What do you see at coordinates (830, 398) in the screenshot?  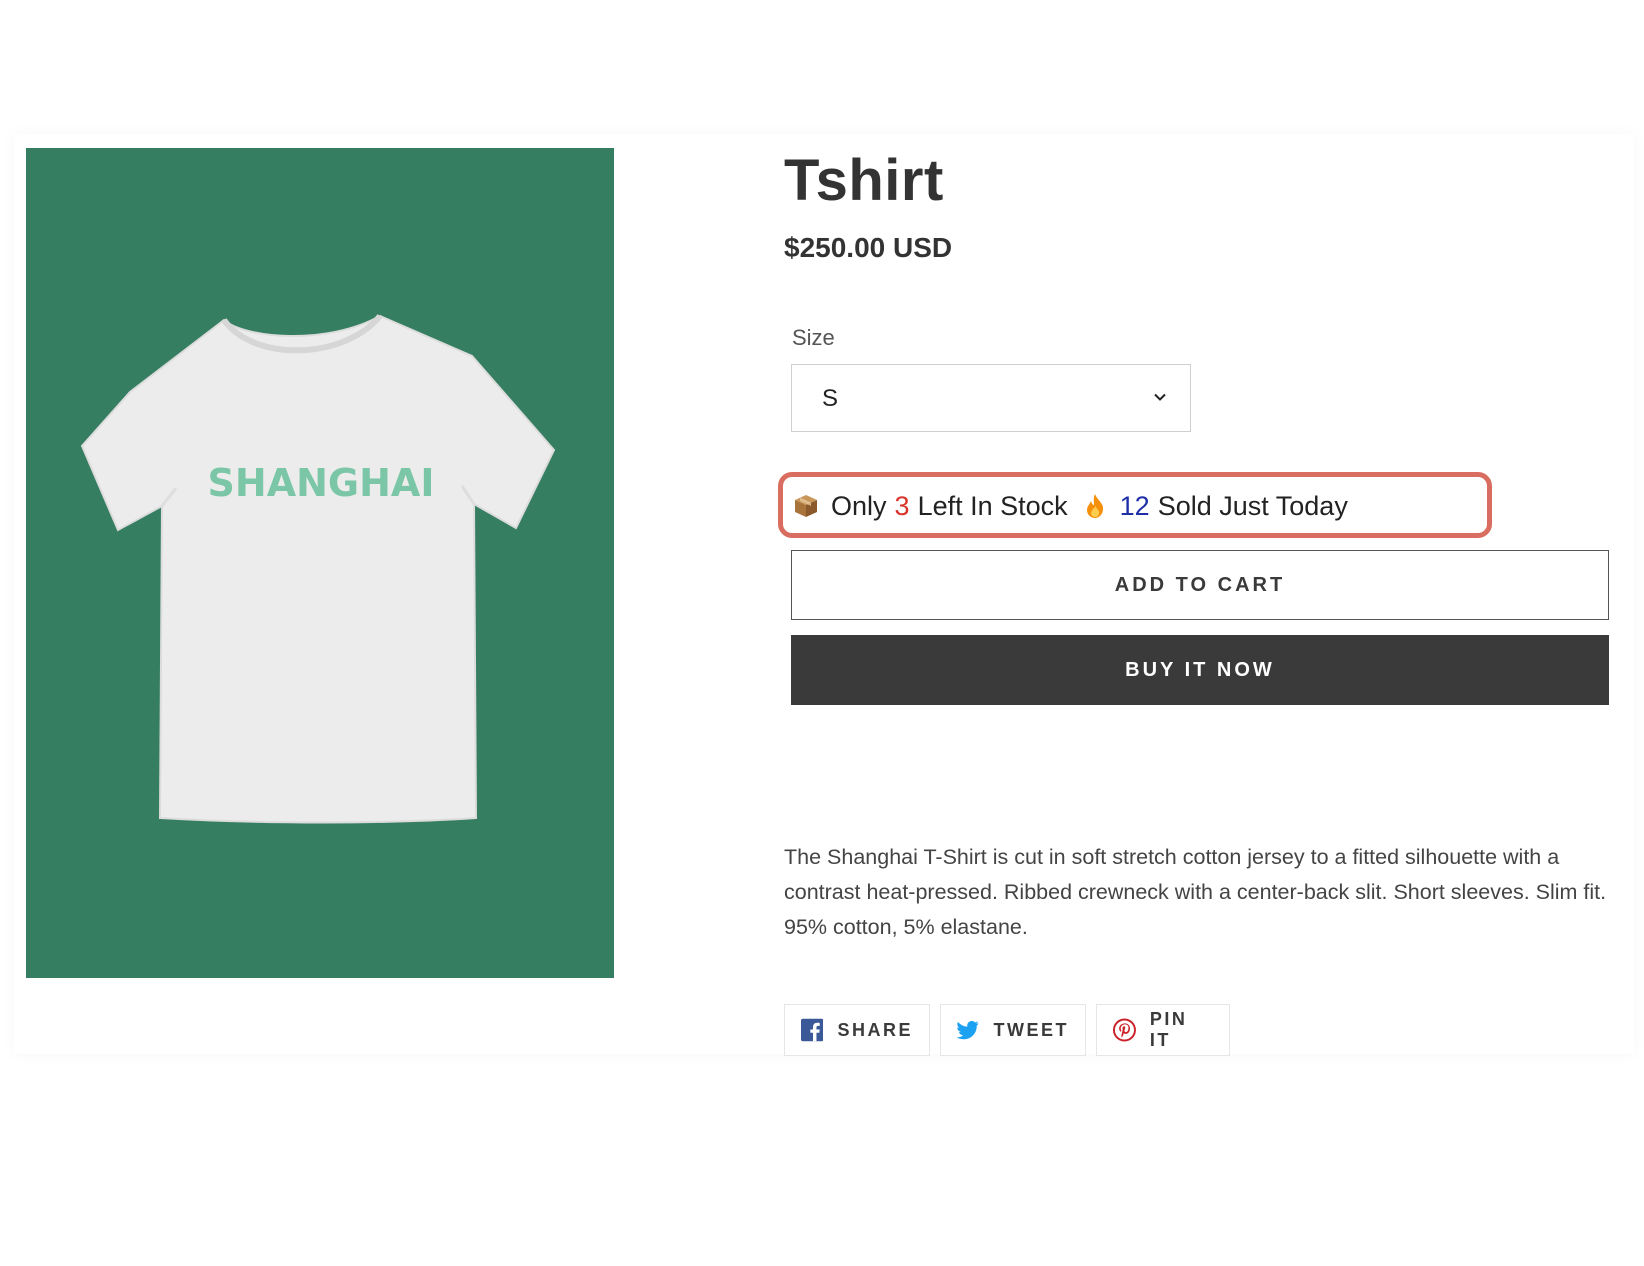 I see `size-selected-value: S` at bounding box center [830, 398].